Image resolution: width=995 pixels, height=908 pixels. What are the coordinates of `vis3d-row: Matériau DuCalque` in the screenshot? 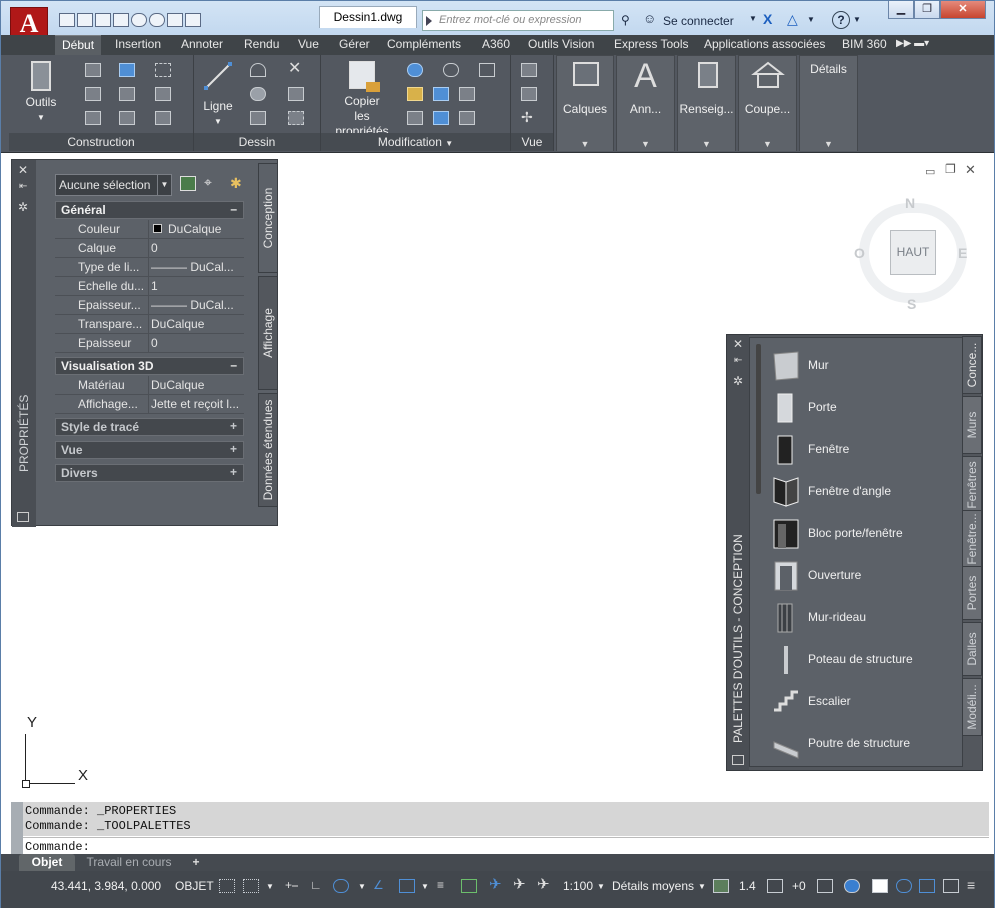 It's located at (149, 385).